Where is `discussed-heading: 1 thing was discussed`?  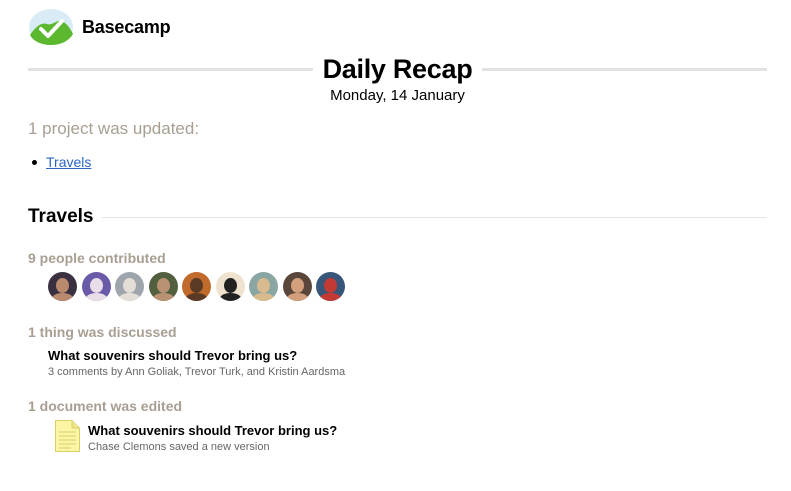
discussed-heading: 1 thing was discussed is located at coordinates (102, 332).